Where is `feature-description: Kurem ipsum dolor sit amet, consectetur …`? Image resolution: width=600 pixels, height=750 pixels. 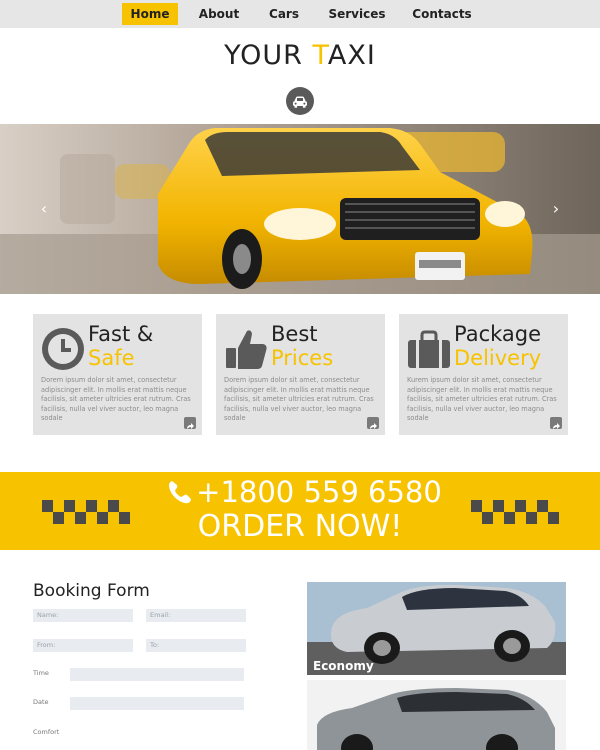
feature-description: Kurem ipsum dolor sit amet, consectetur … is located at coordinates (482, 399).